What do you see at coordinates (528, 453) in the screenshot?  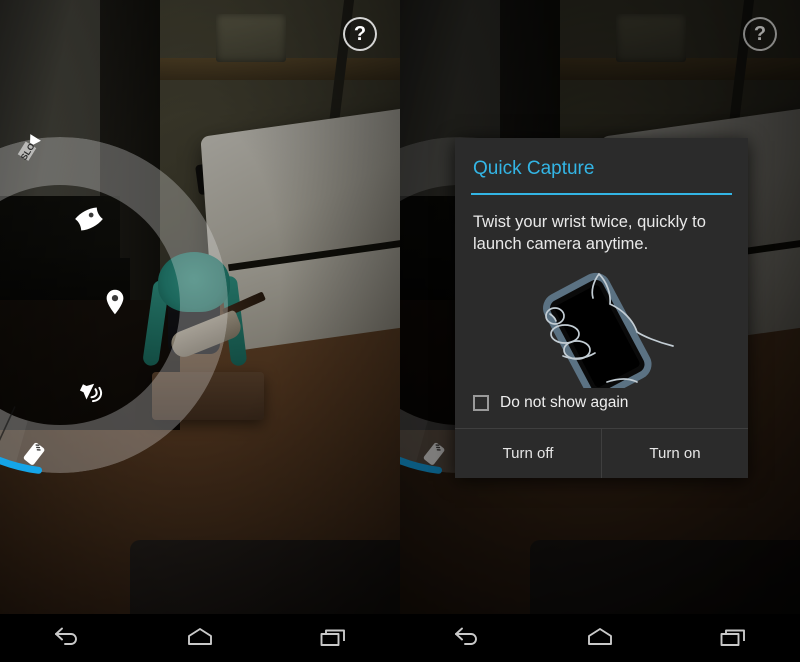 I see `turn-off-button: Turn off` at bounding box center [528, 453].